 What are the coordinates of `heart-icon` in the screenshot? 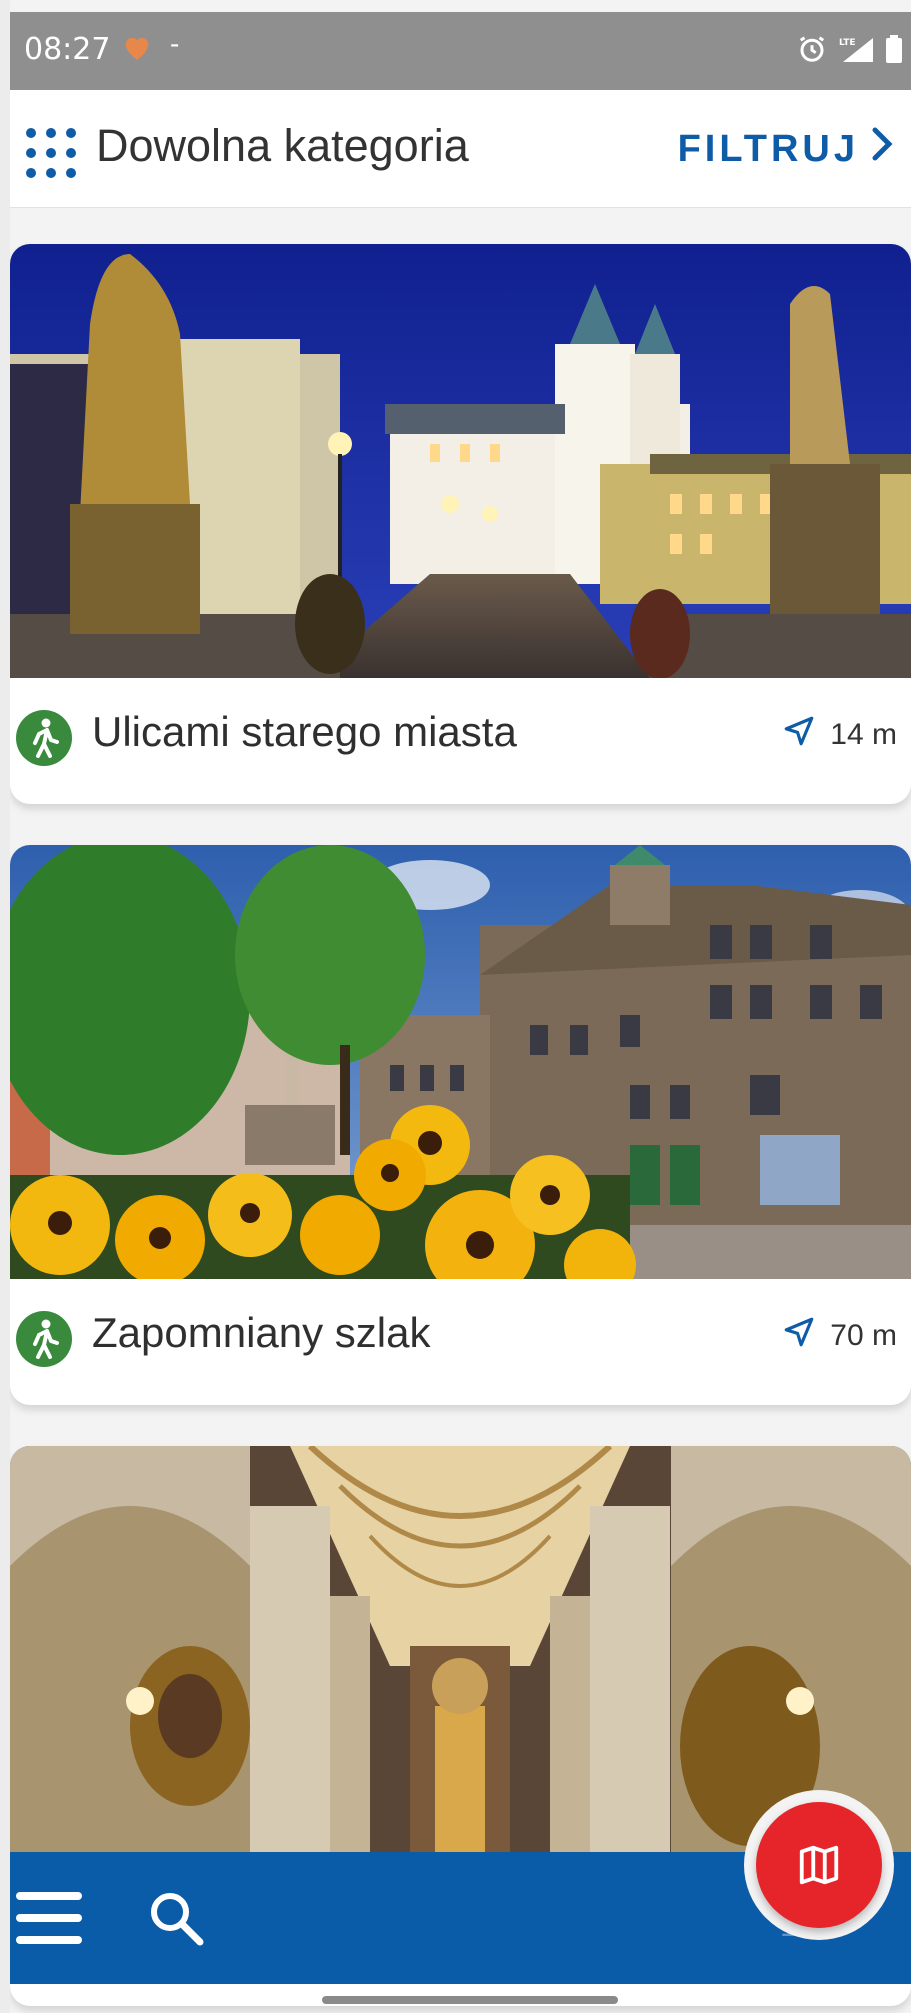 It's located at (137, 47).